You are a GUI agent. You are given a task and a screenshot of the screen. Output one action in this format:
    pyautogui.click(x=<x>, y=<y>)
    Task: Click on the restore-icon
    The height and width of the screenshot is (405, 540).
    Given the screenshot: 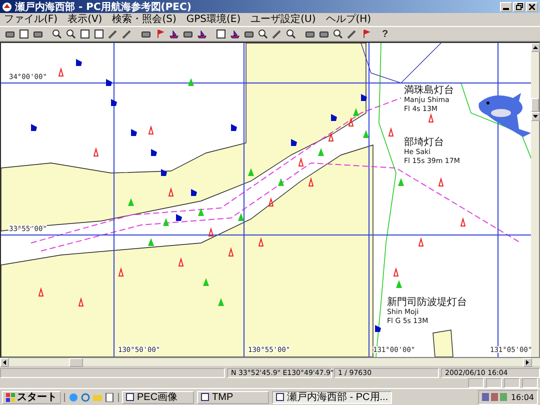 What is the action you would take?
    pyautogui.click(x=519, y=6)
    